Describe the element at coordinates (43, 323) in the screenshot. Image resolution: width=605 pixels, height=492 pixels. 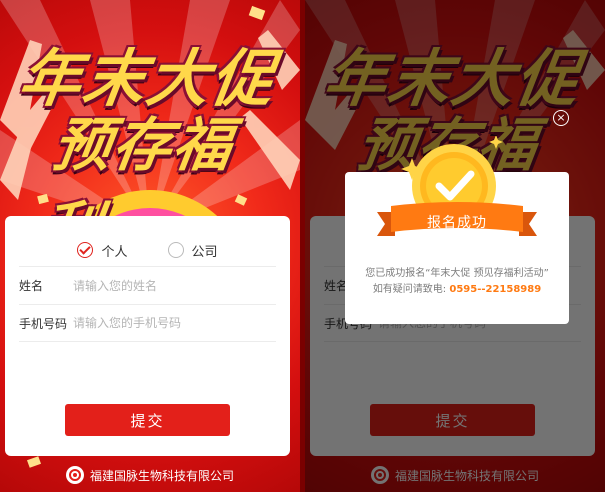
I see `phone-label: 手机号码` at that location.